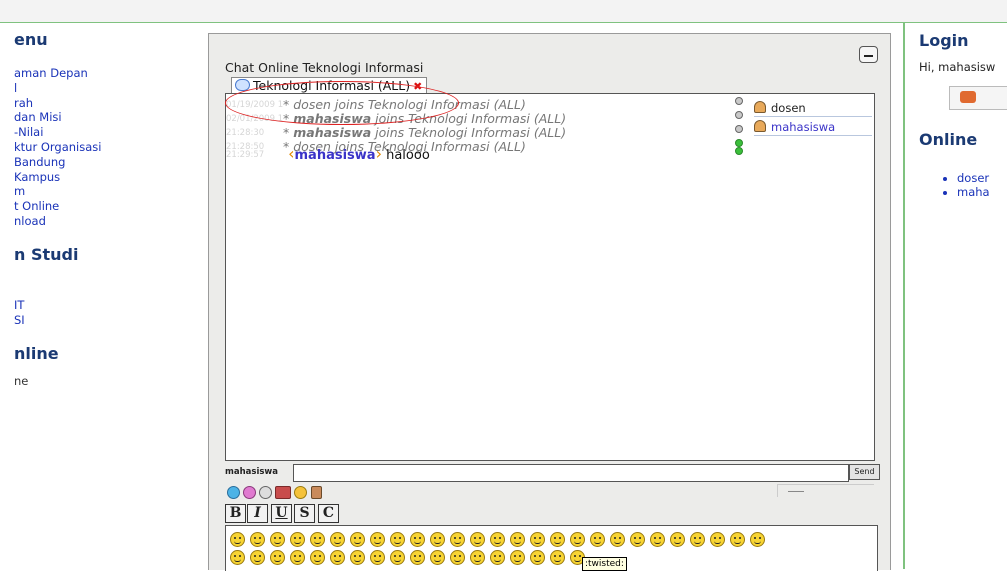 The image size is (1007, 571). I want to click on studi-list: IT SI, so click(19, 312).